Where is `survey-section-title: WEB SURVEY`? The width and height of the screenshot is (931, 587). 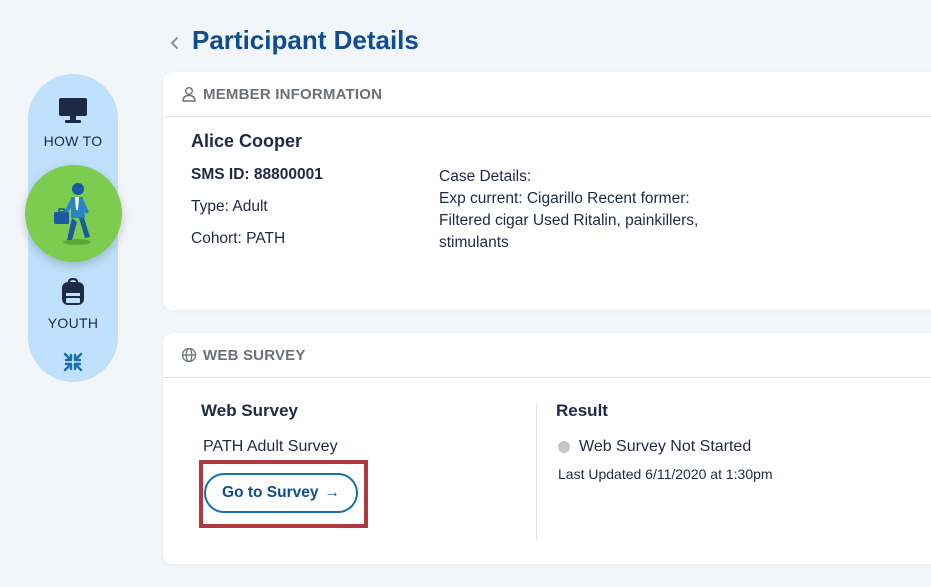
survey-section-title: WEB SURVEY is located at coordinates (254, 355).